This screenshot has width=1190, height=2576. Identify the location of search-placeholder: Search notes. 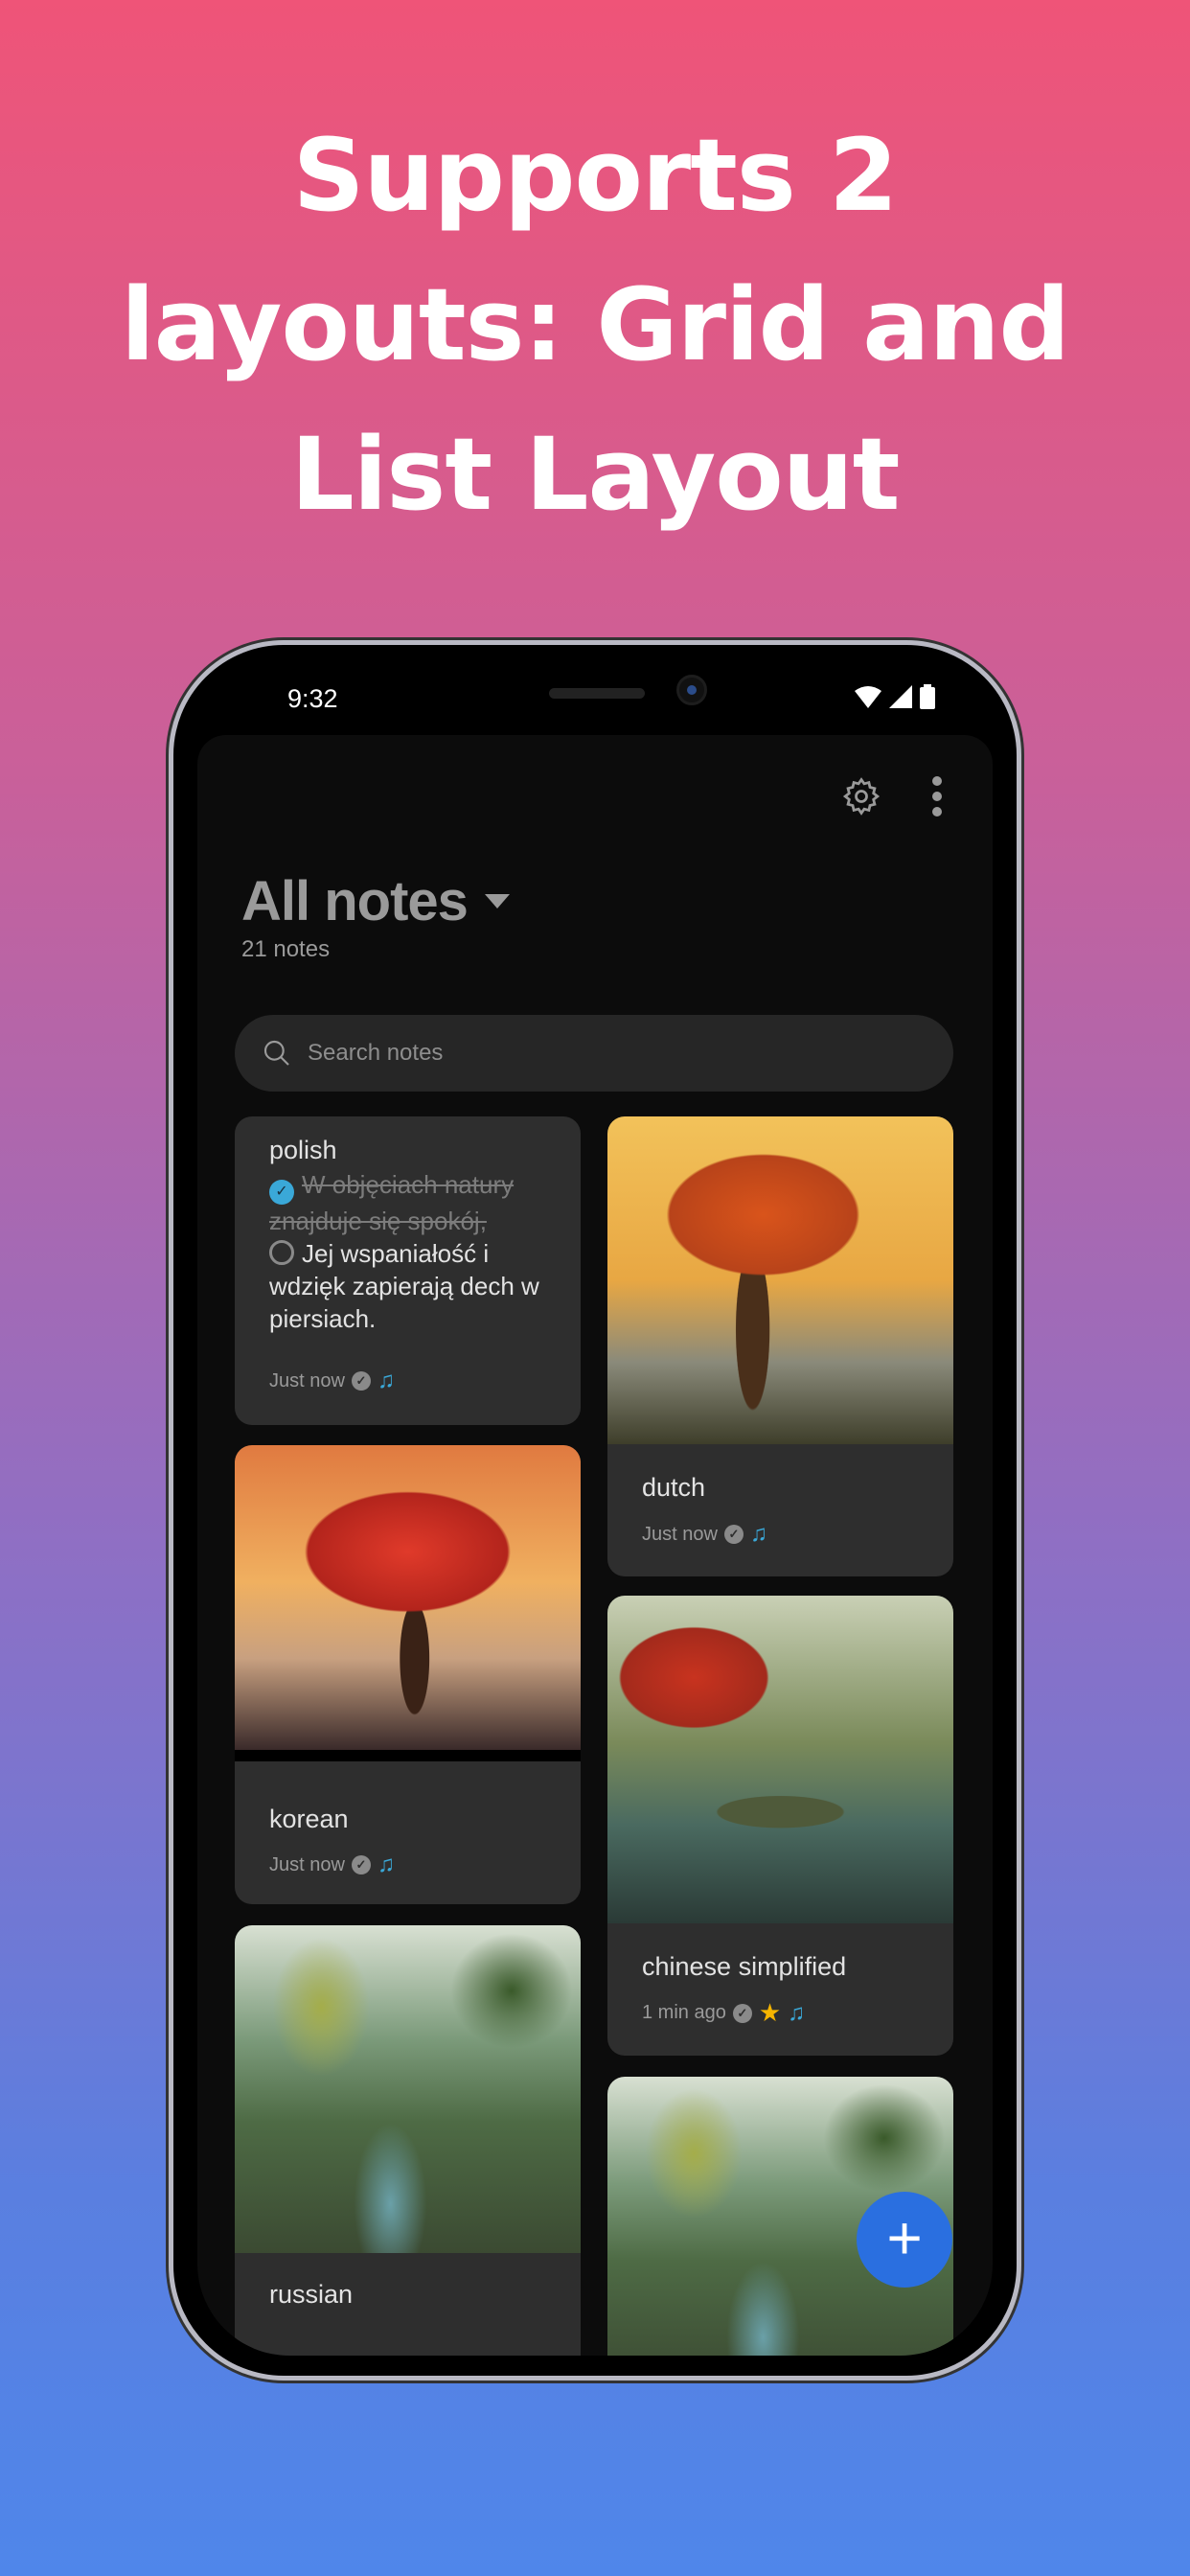
(376, 1053).